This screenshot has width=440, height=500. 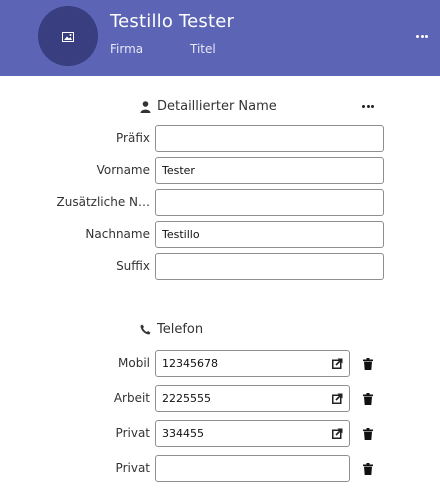 What do you see at coordinates (117, 234) in the screenshot?
I see `label-last-name: Nachname` at bounding box center [117, 234].